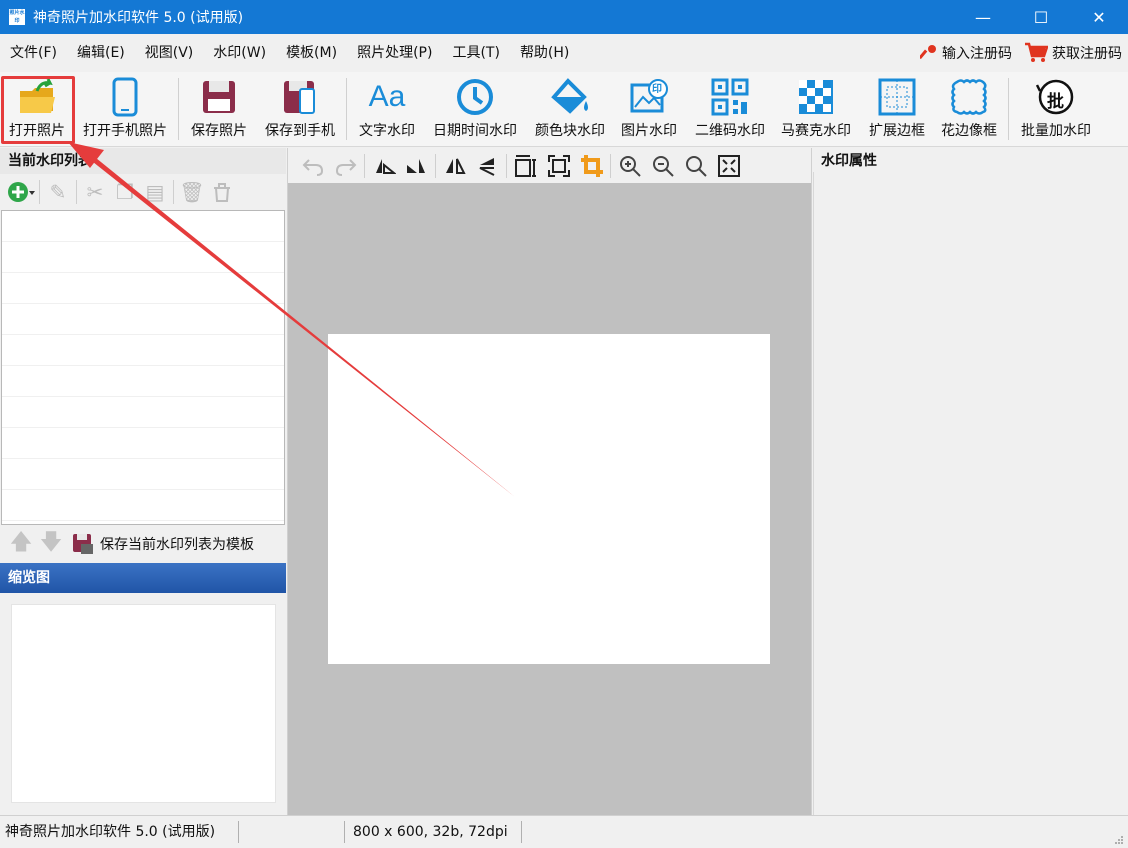 This screenshot has height=848, width=1128. Describe the element at coordinates (1073, 53) in the screenshot. I see `get-code-button: 获取注册码` at that location.